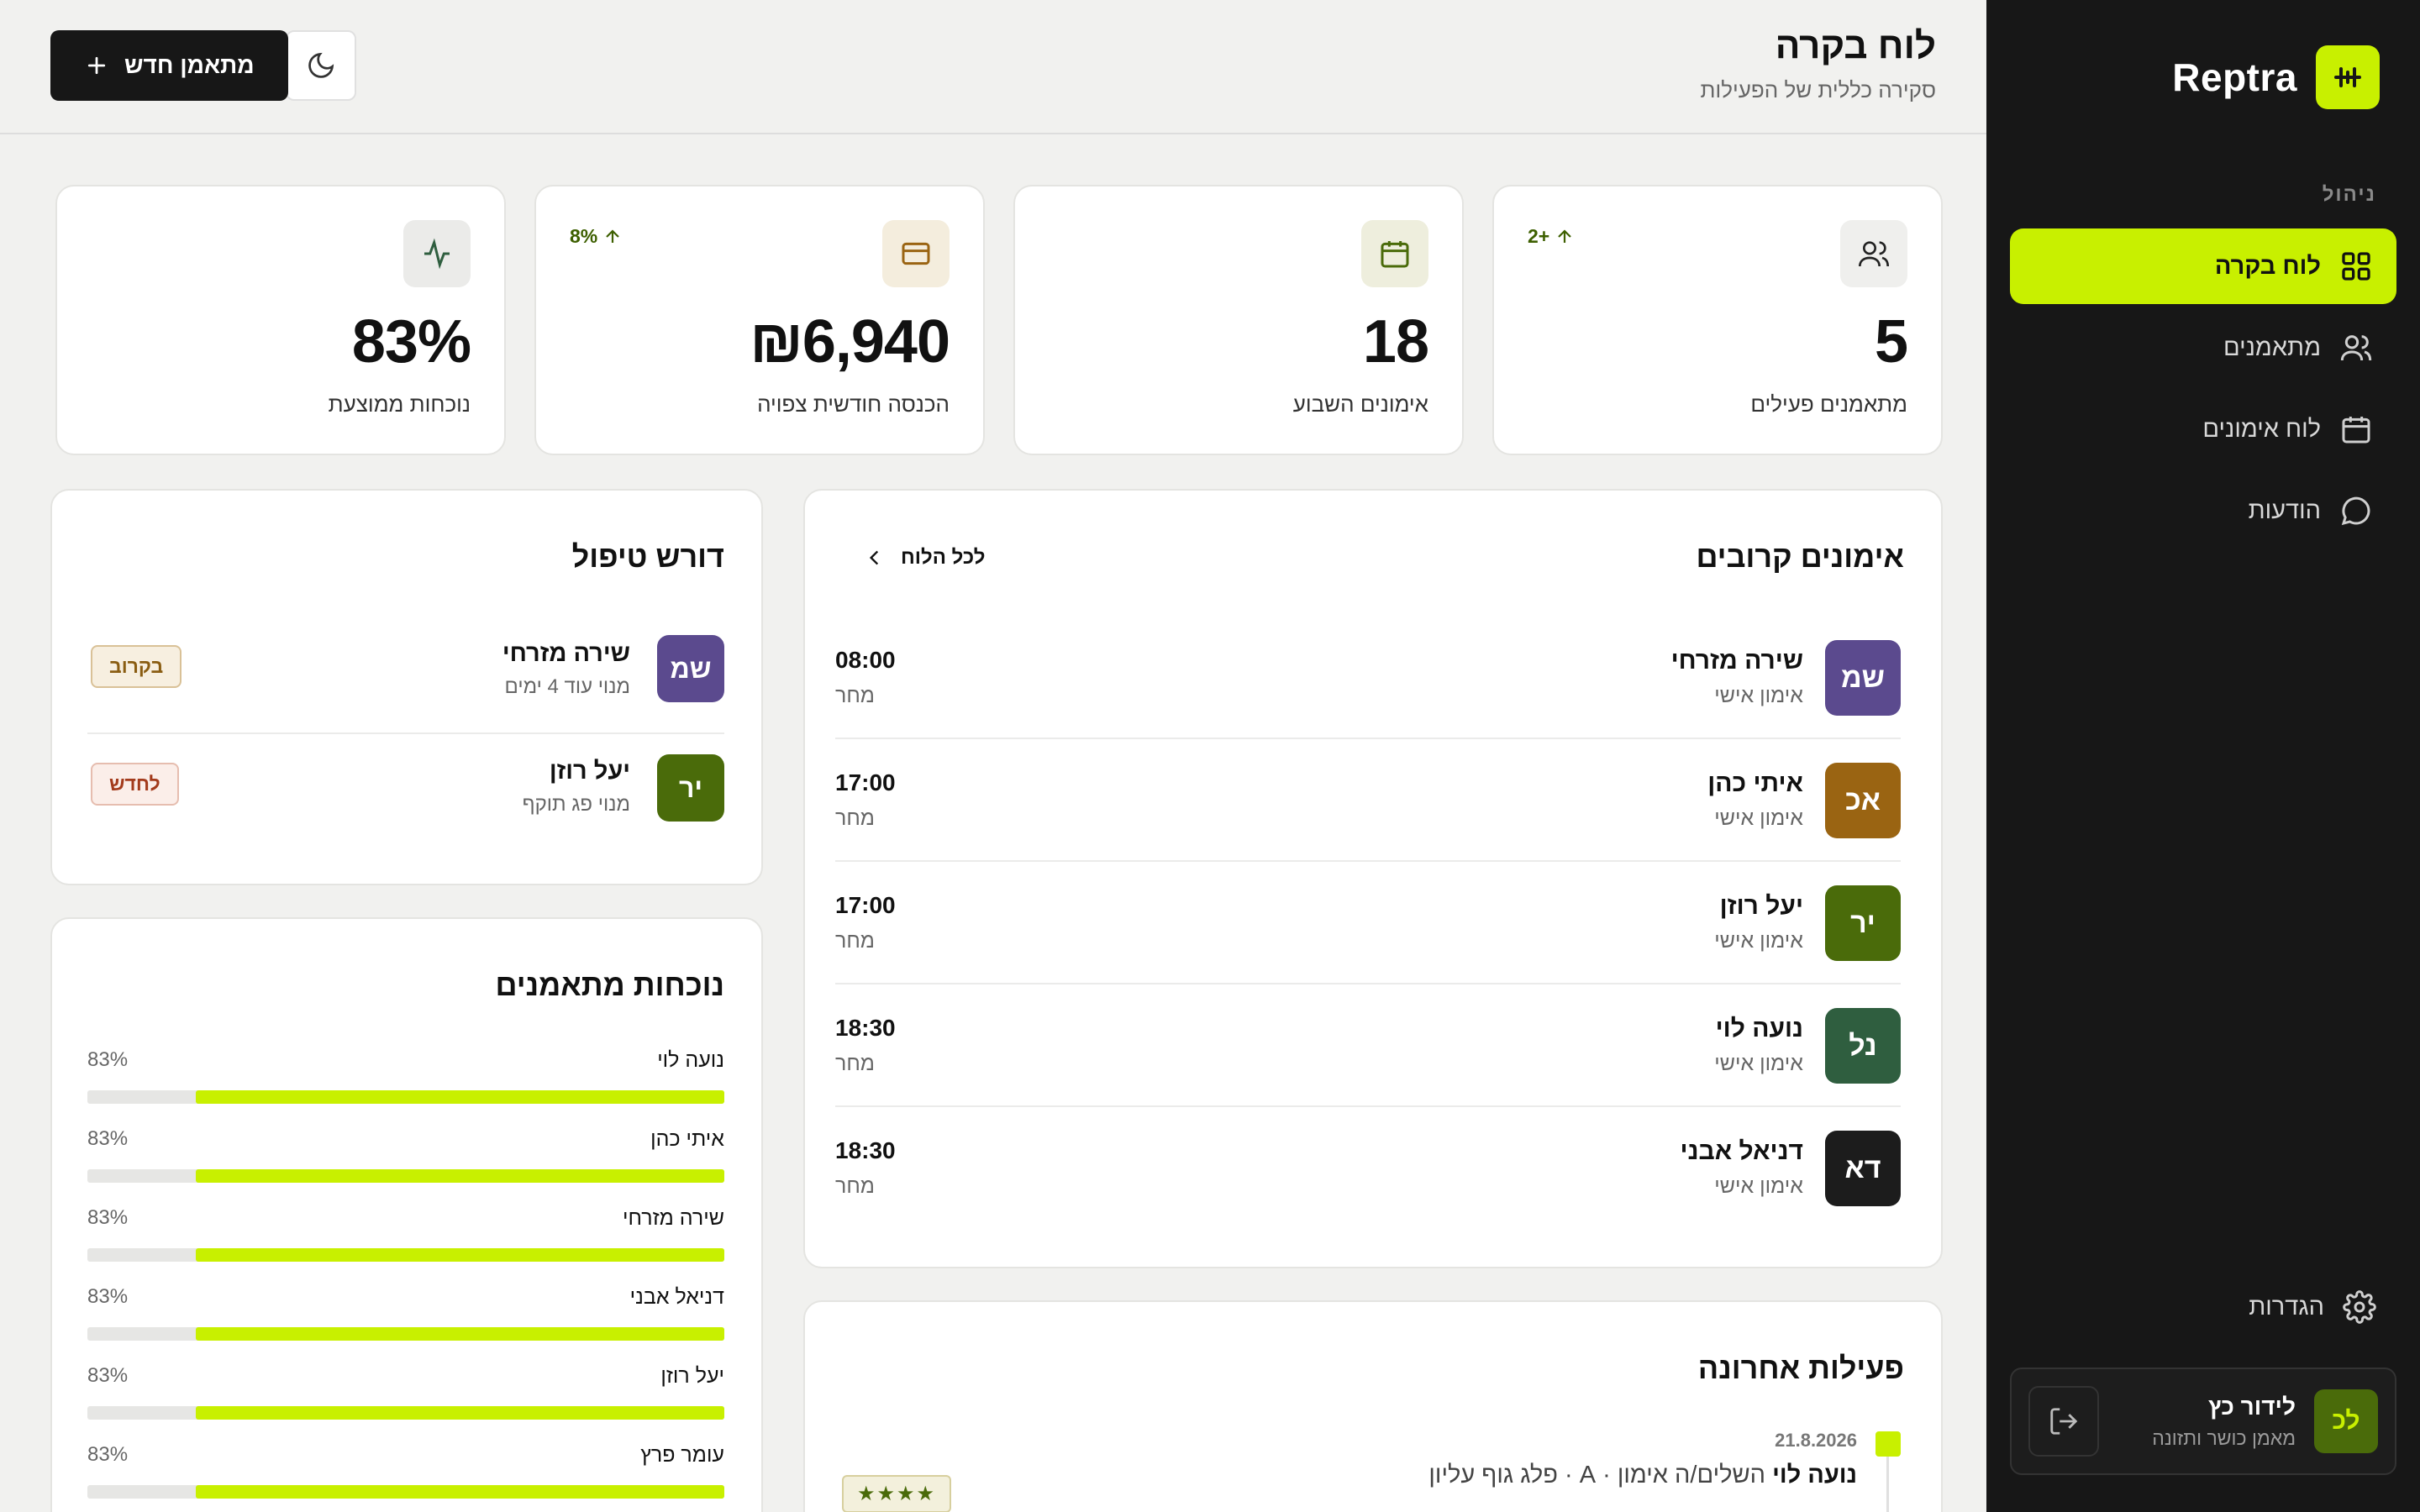  What do you see at coordinates (1368, 1168) in the screenshot?
I see `list-item: דא דניאל אבני אימון אישי 18:30 מחר` at bounding box center [1368, 1168].